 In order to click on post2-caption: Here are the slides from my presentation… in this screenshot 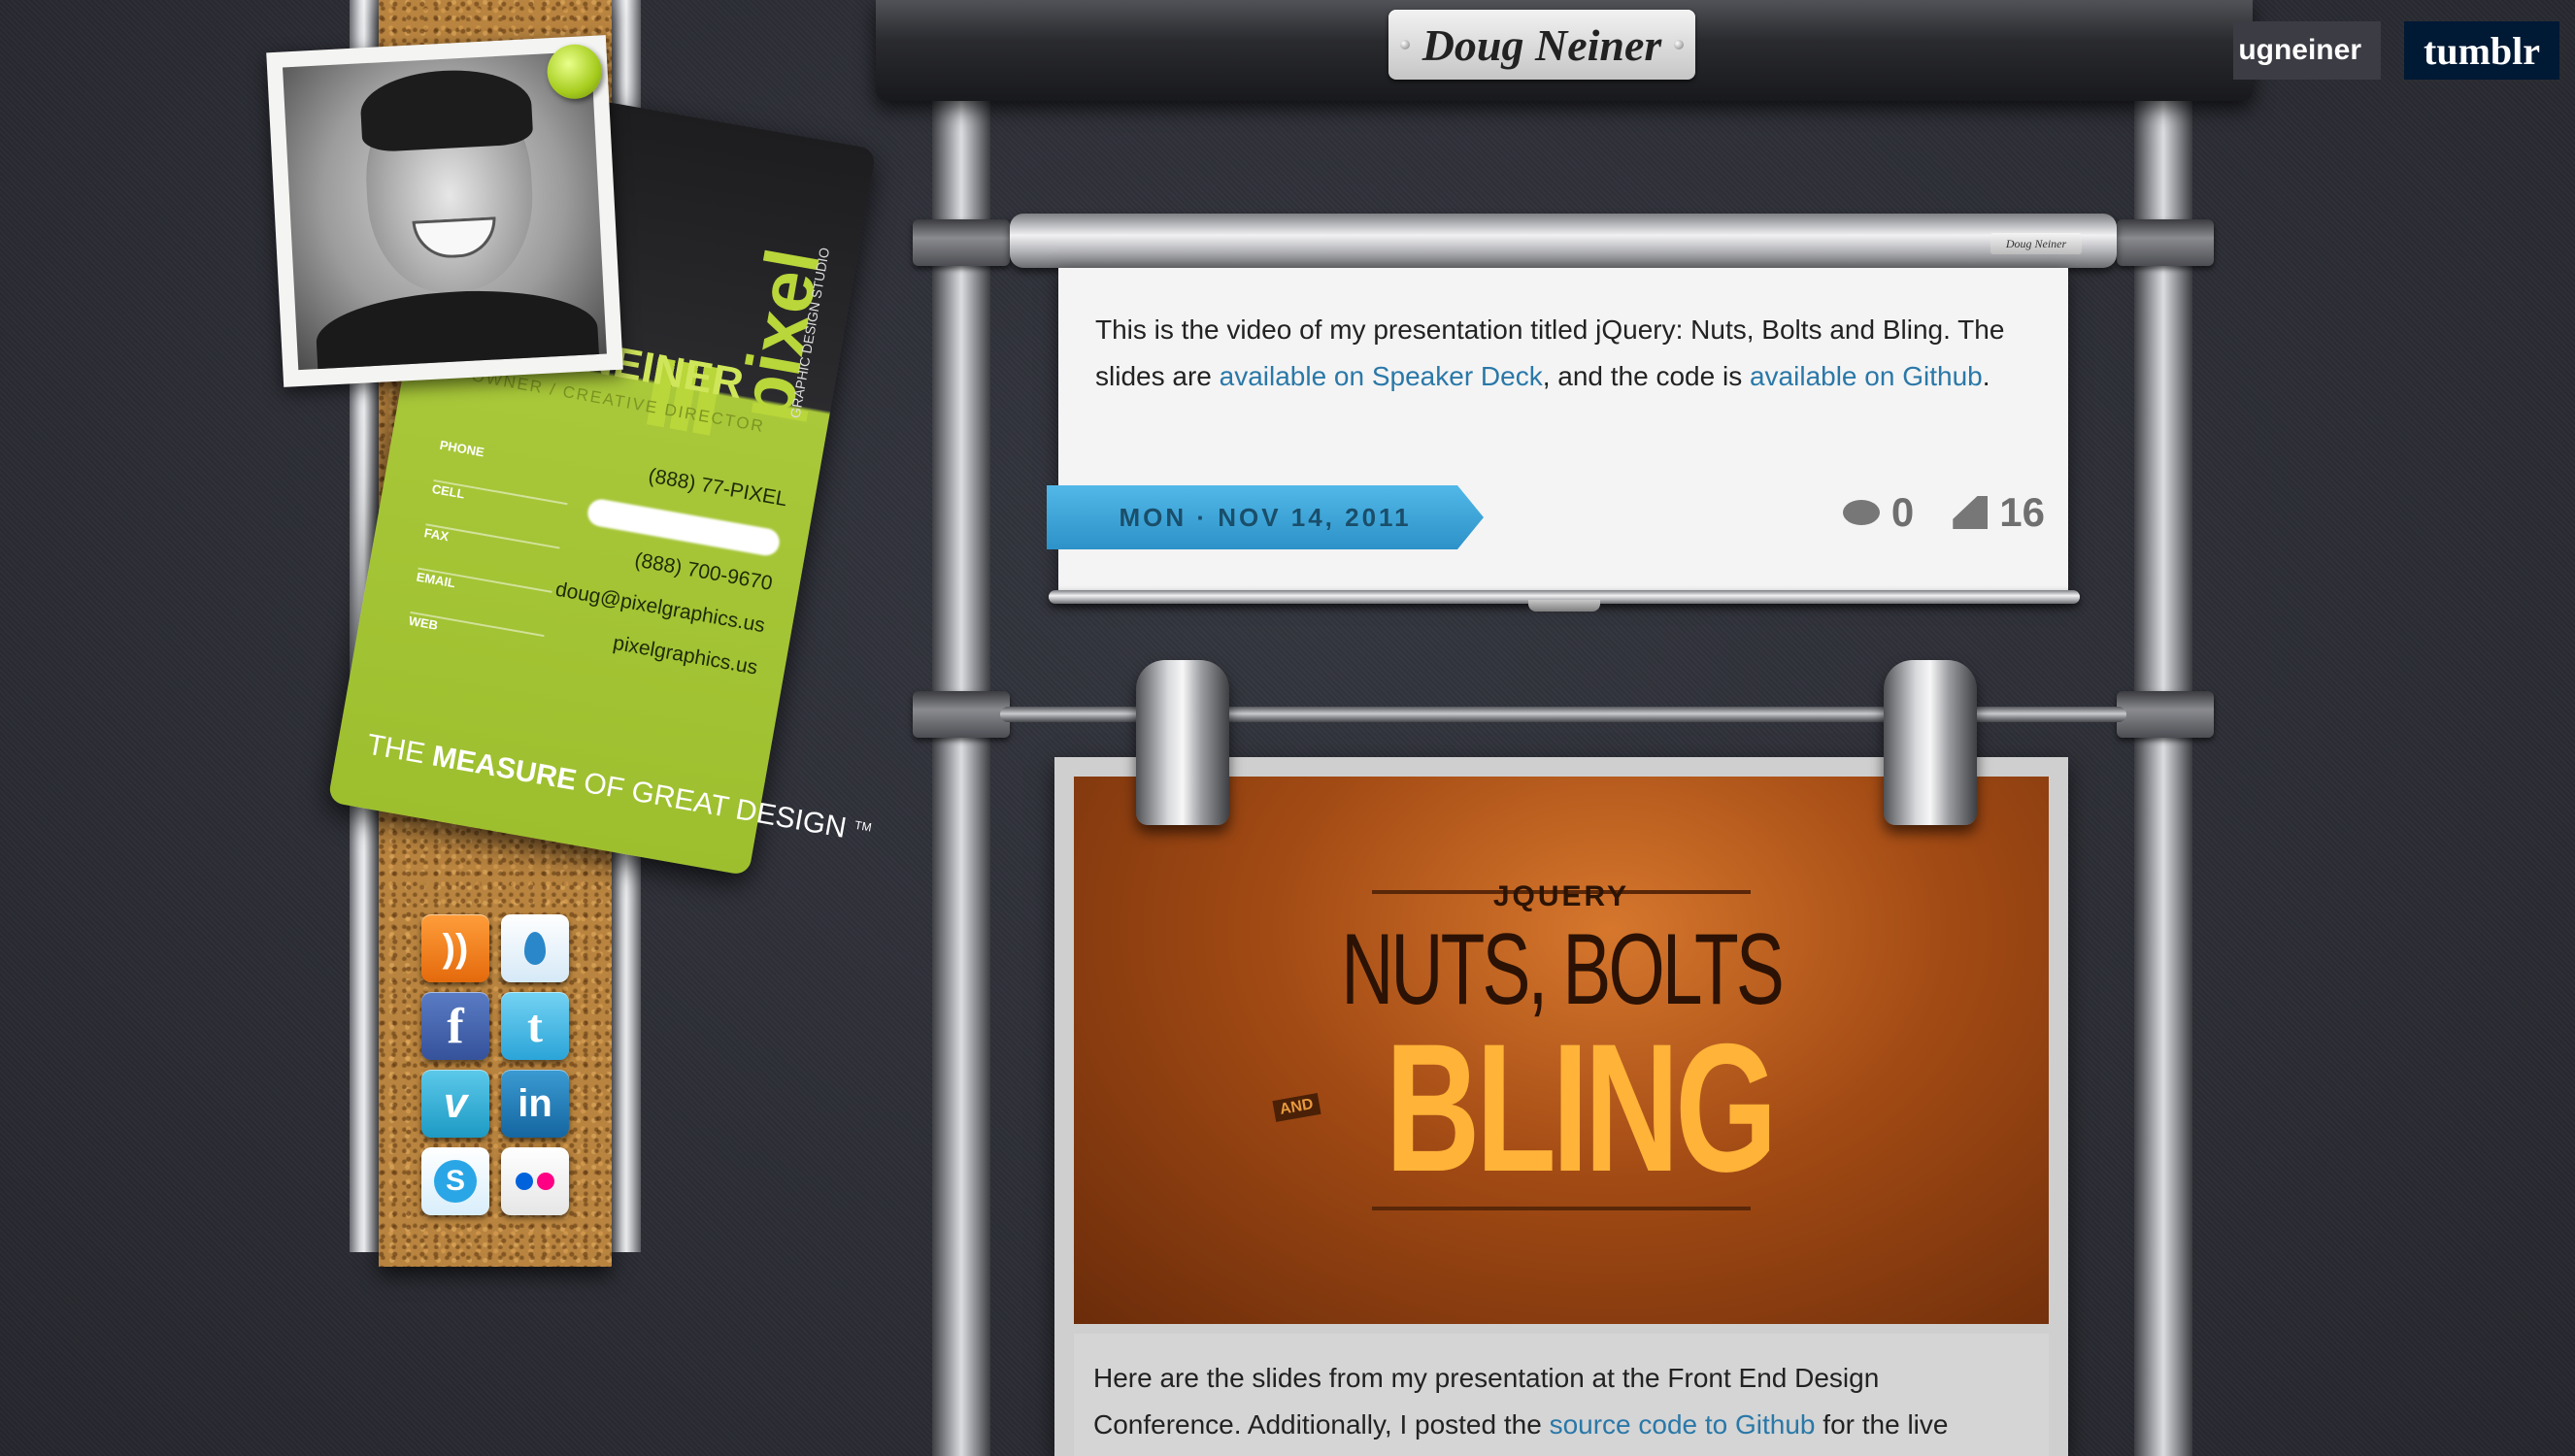, I will do `click(1559, 1401)`.